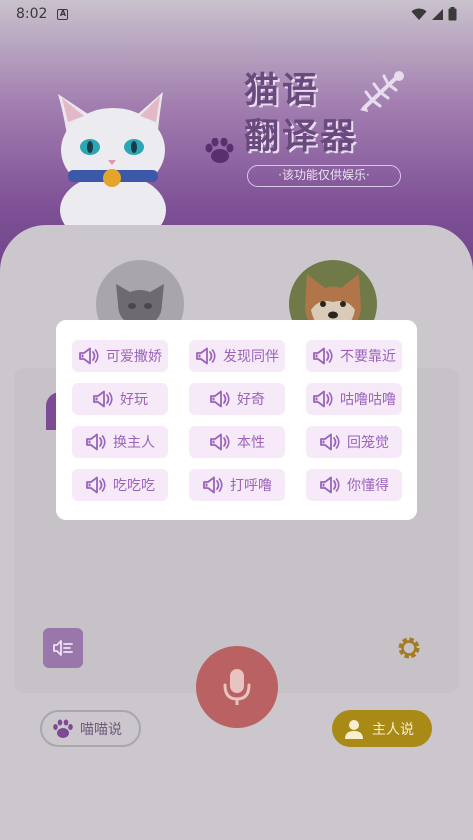 The height and width of the screenshot is (840, 473). I want to click on phrase-label: 回笼觉, so click(368, 443).